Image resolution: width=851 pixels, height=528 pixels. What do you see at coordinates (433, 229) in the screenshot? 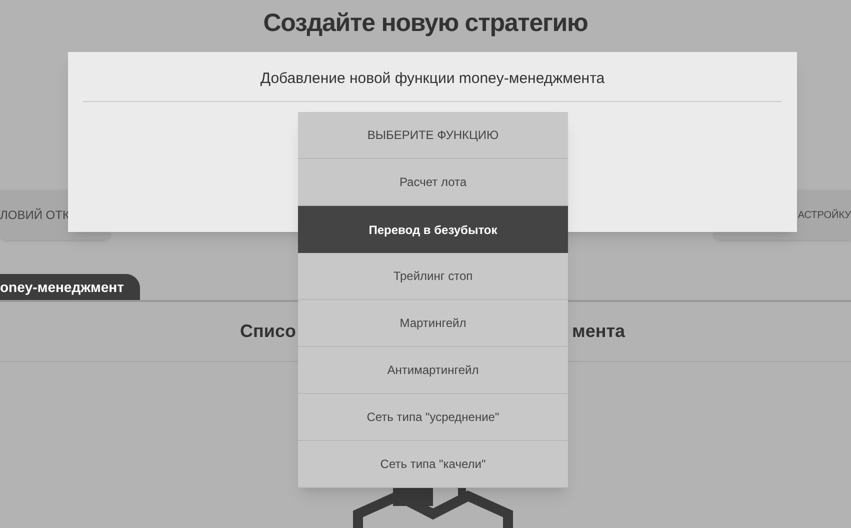
I see `dropdown-option: Перевод в безубыток` at bounding box center [433, 229].